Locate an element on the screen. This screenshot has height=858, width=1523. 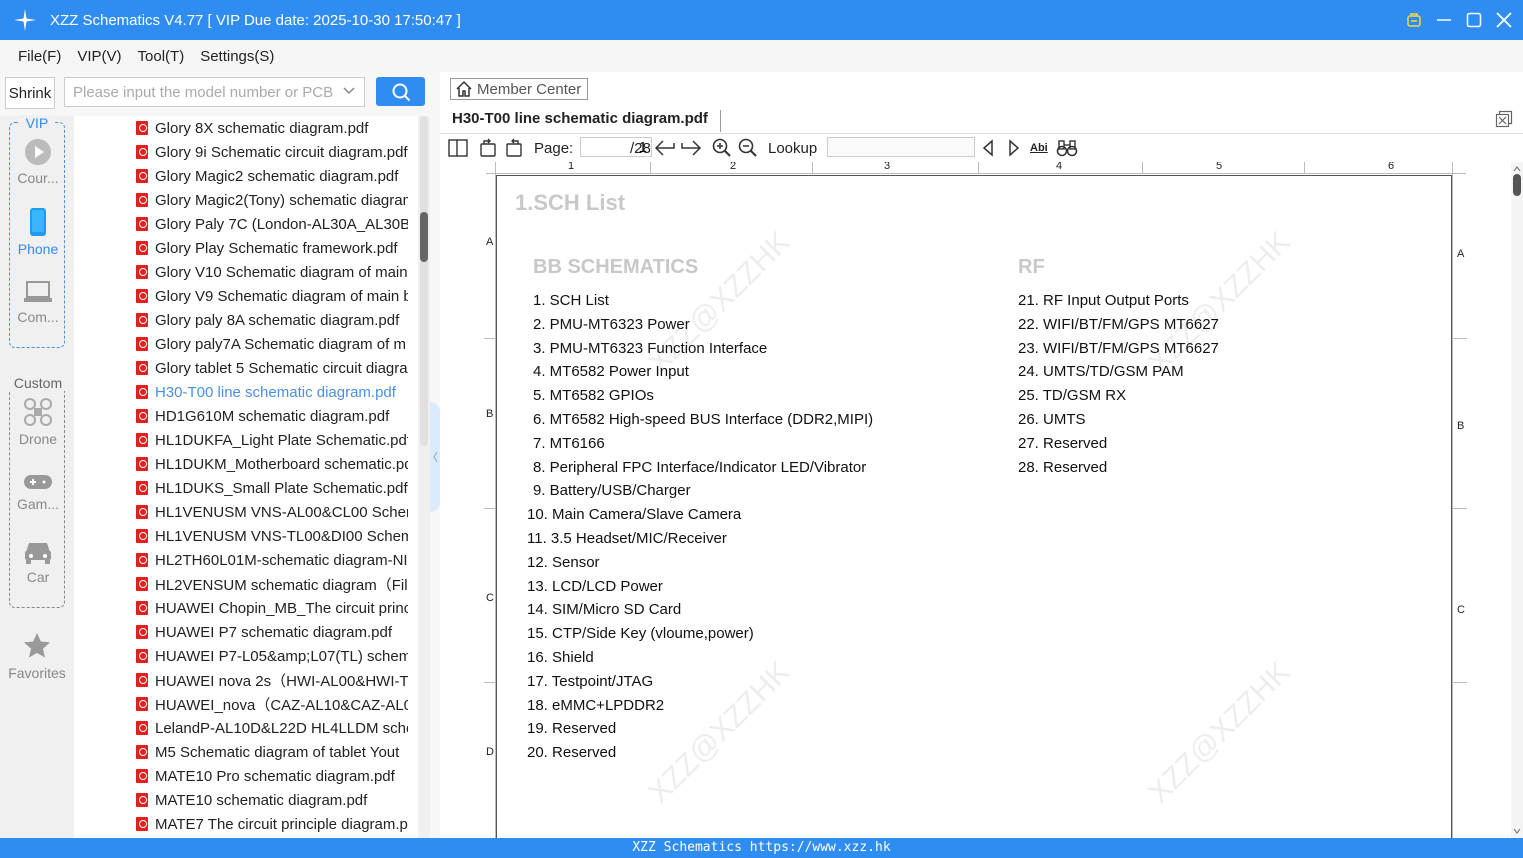
find-previous-icon is located at coordinates (988, 148).